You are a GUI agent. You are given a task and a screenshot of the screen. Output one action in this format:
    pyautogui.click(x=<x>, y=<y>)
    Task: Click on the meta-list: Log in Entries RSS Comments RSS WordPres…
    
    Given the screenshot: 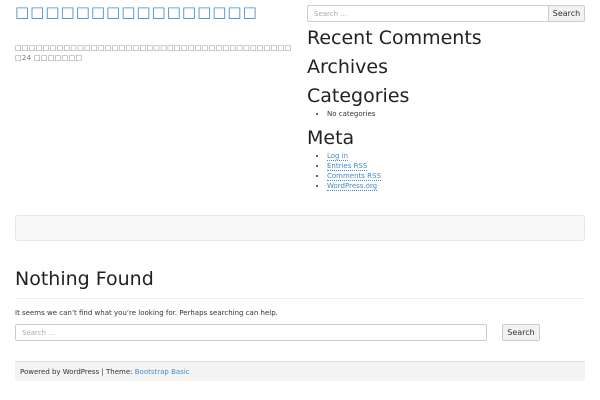 What is the action you would take?
    pyautogui.click(x=446, y=171)
    